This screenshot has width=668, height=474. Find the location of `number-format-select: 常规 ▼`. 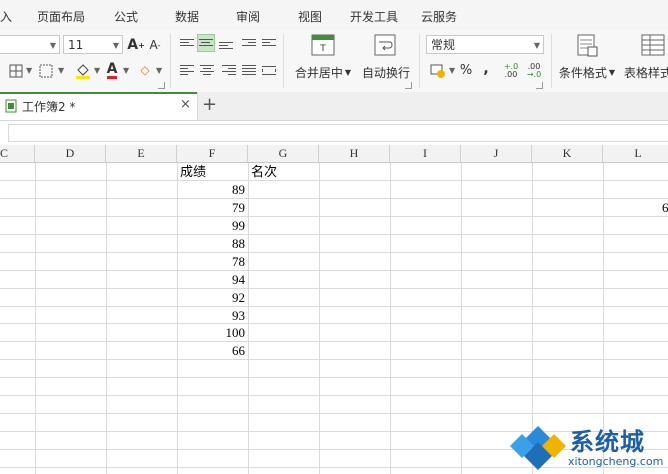

number-format-select: 常规 ▼ is located at coordinates (485, 44).